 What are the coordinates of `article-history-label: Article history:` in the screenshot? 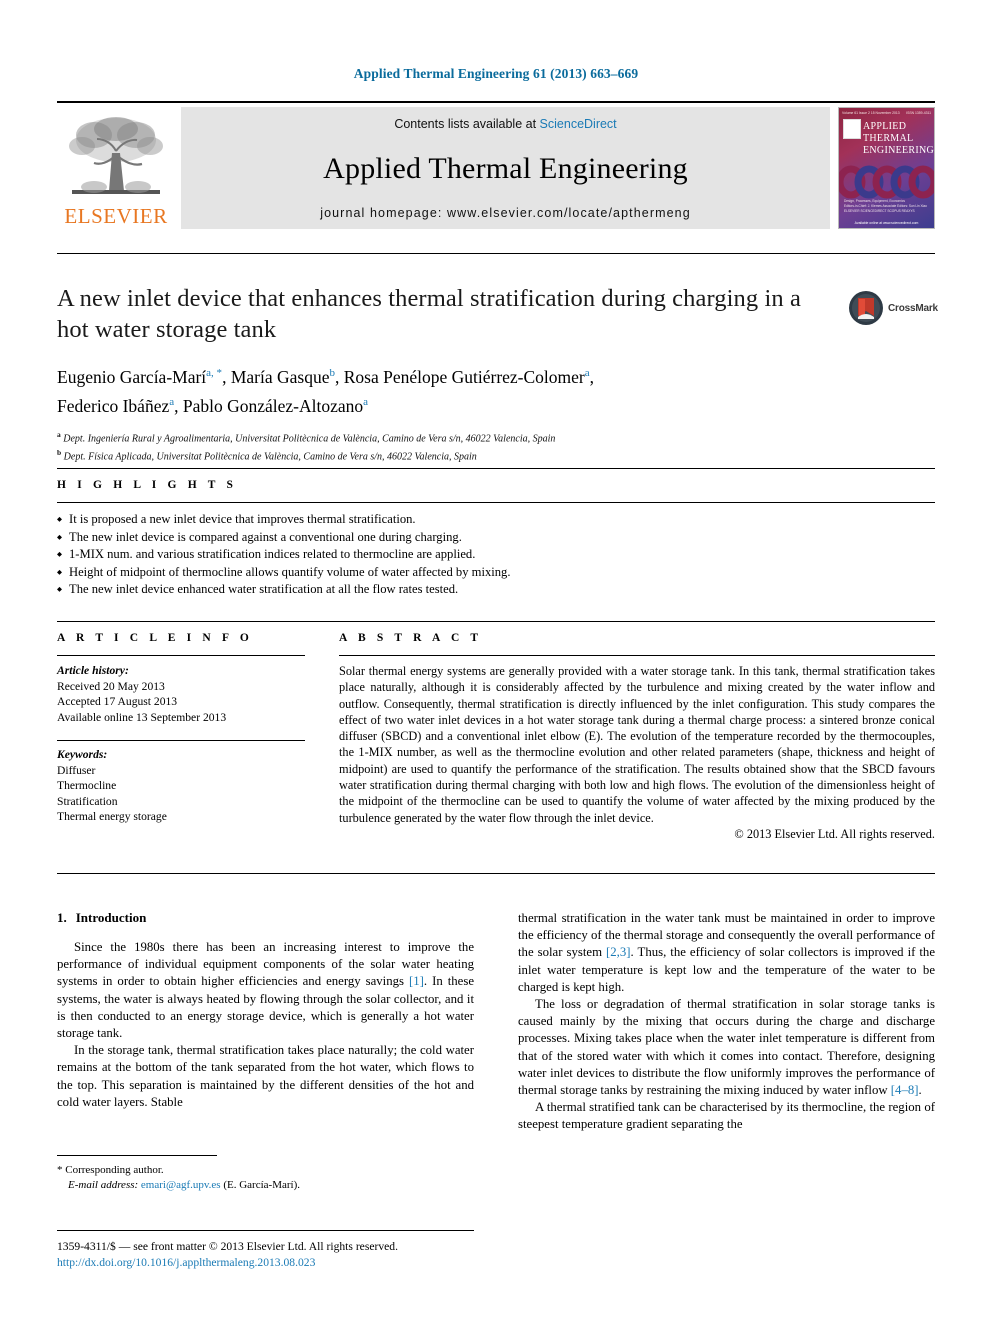 It's located at (93, 670).